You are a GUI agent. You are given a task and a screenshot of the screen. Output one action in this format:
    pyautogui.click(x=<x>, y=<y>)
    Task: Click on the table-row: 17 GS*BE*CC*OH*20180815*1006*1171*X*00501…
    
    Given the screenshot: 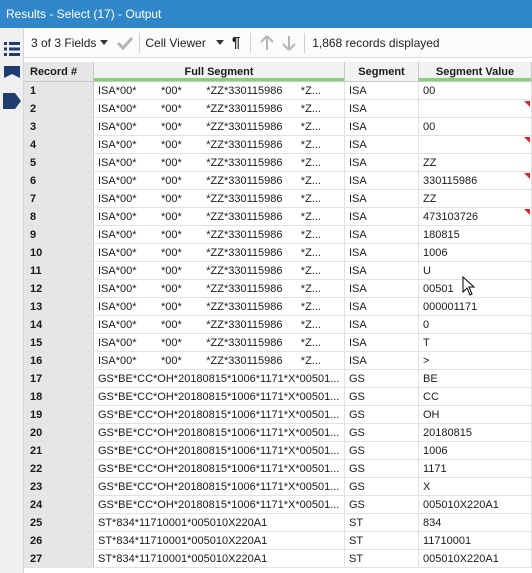 What is the action you would take?
    pyautogui.click(x=278, y=379)
    